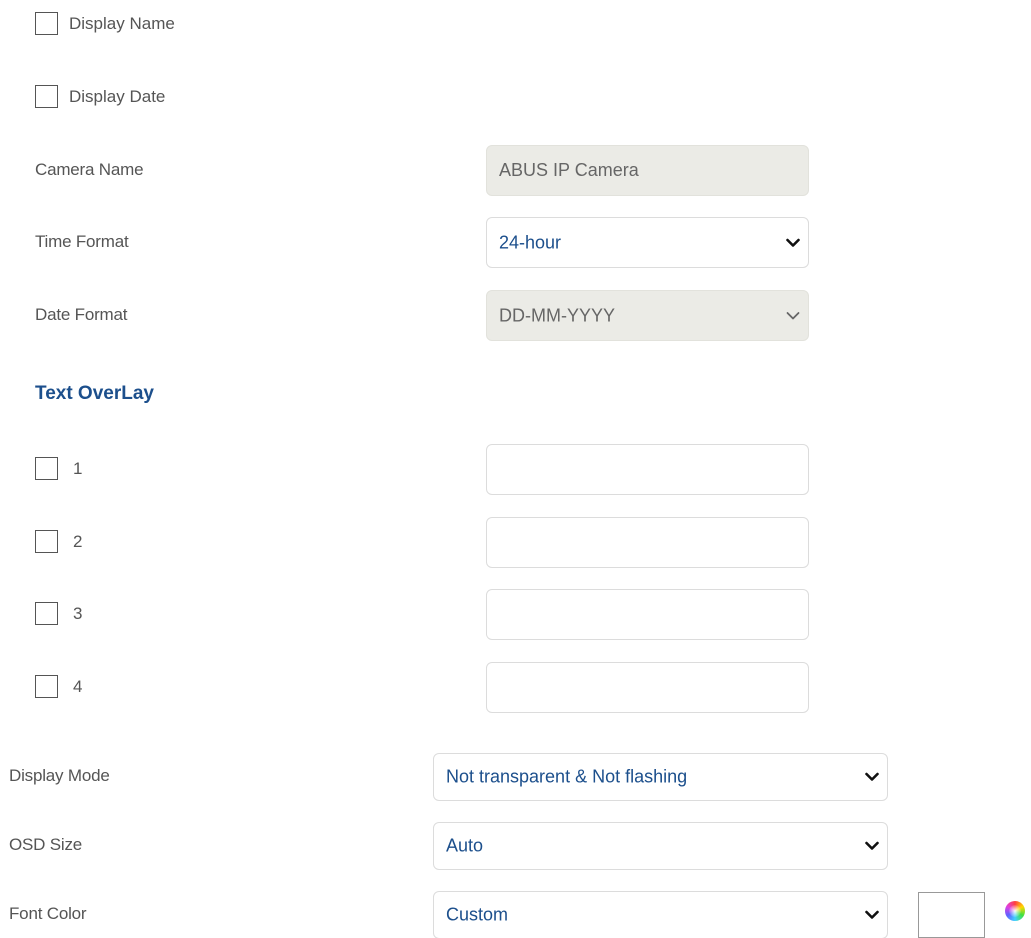 This screenshot has height=938, width=1031. Describe the element at coordinates (647, 315) in the screenshot. I see `date-format-select: DD-MM-YYYY` at that location.